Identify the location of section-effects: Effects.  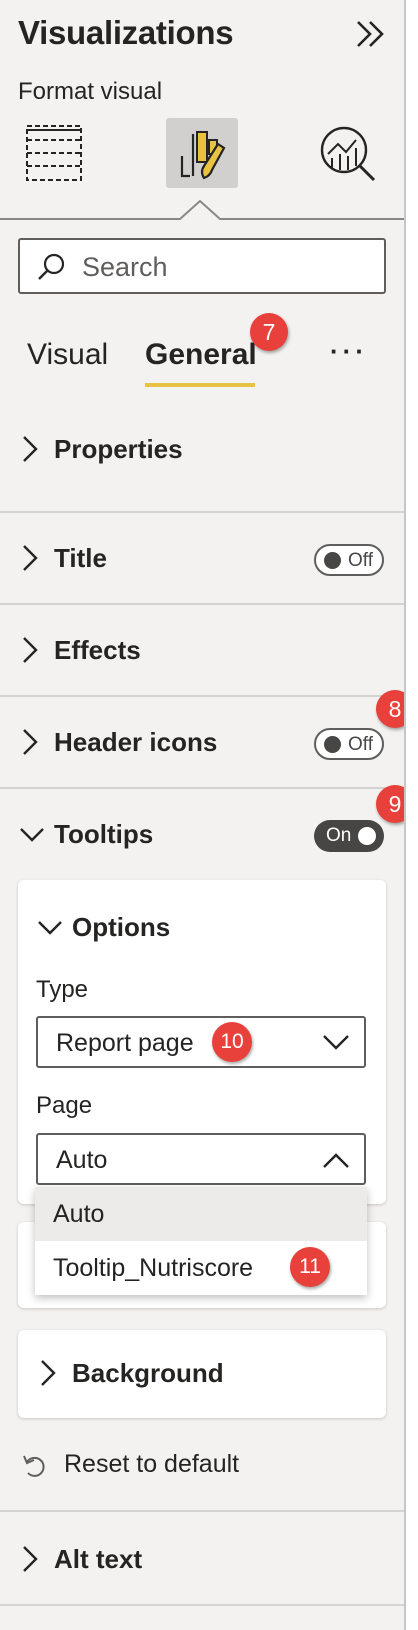
(202, 650).